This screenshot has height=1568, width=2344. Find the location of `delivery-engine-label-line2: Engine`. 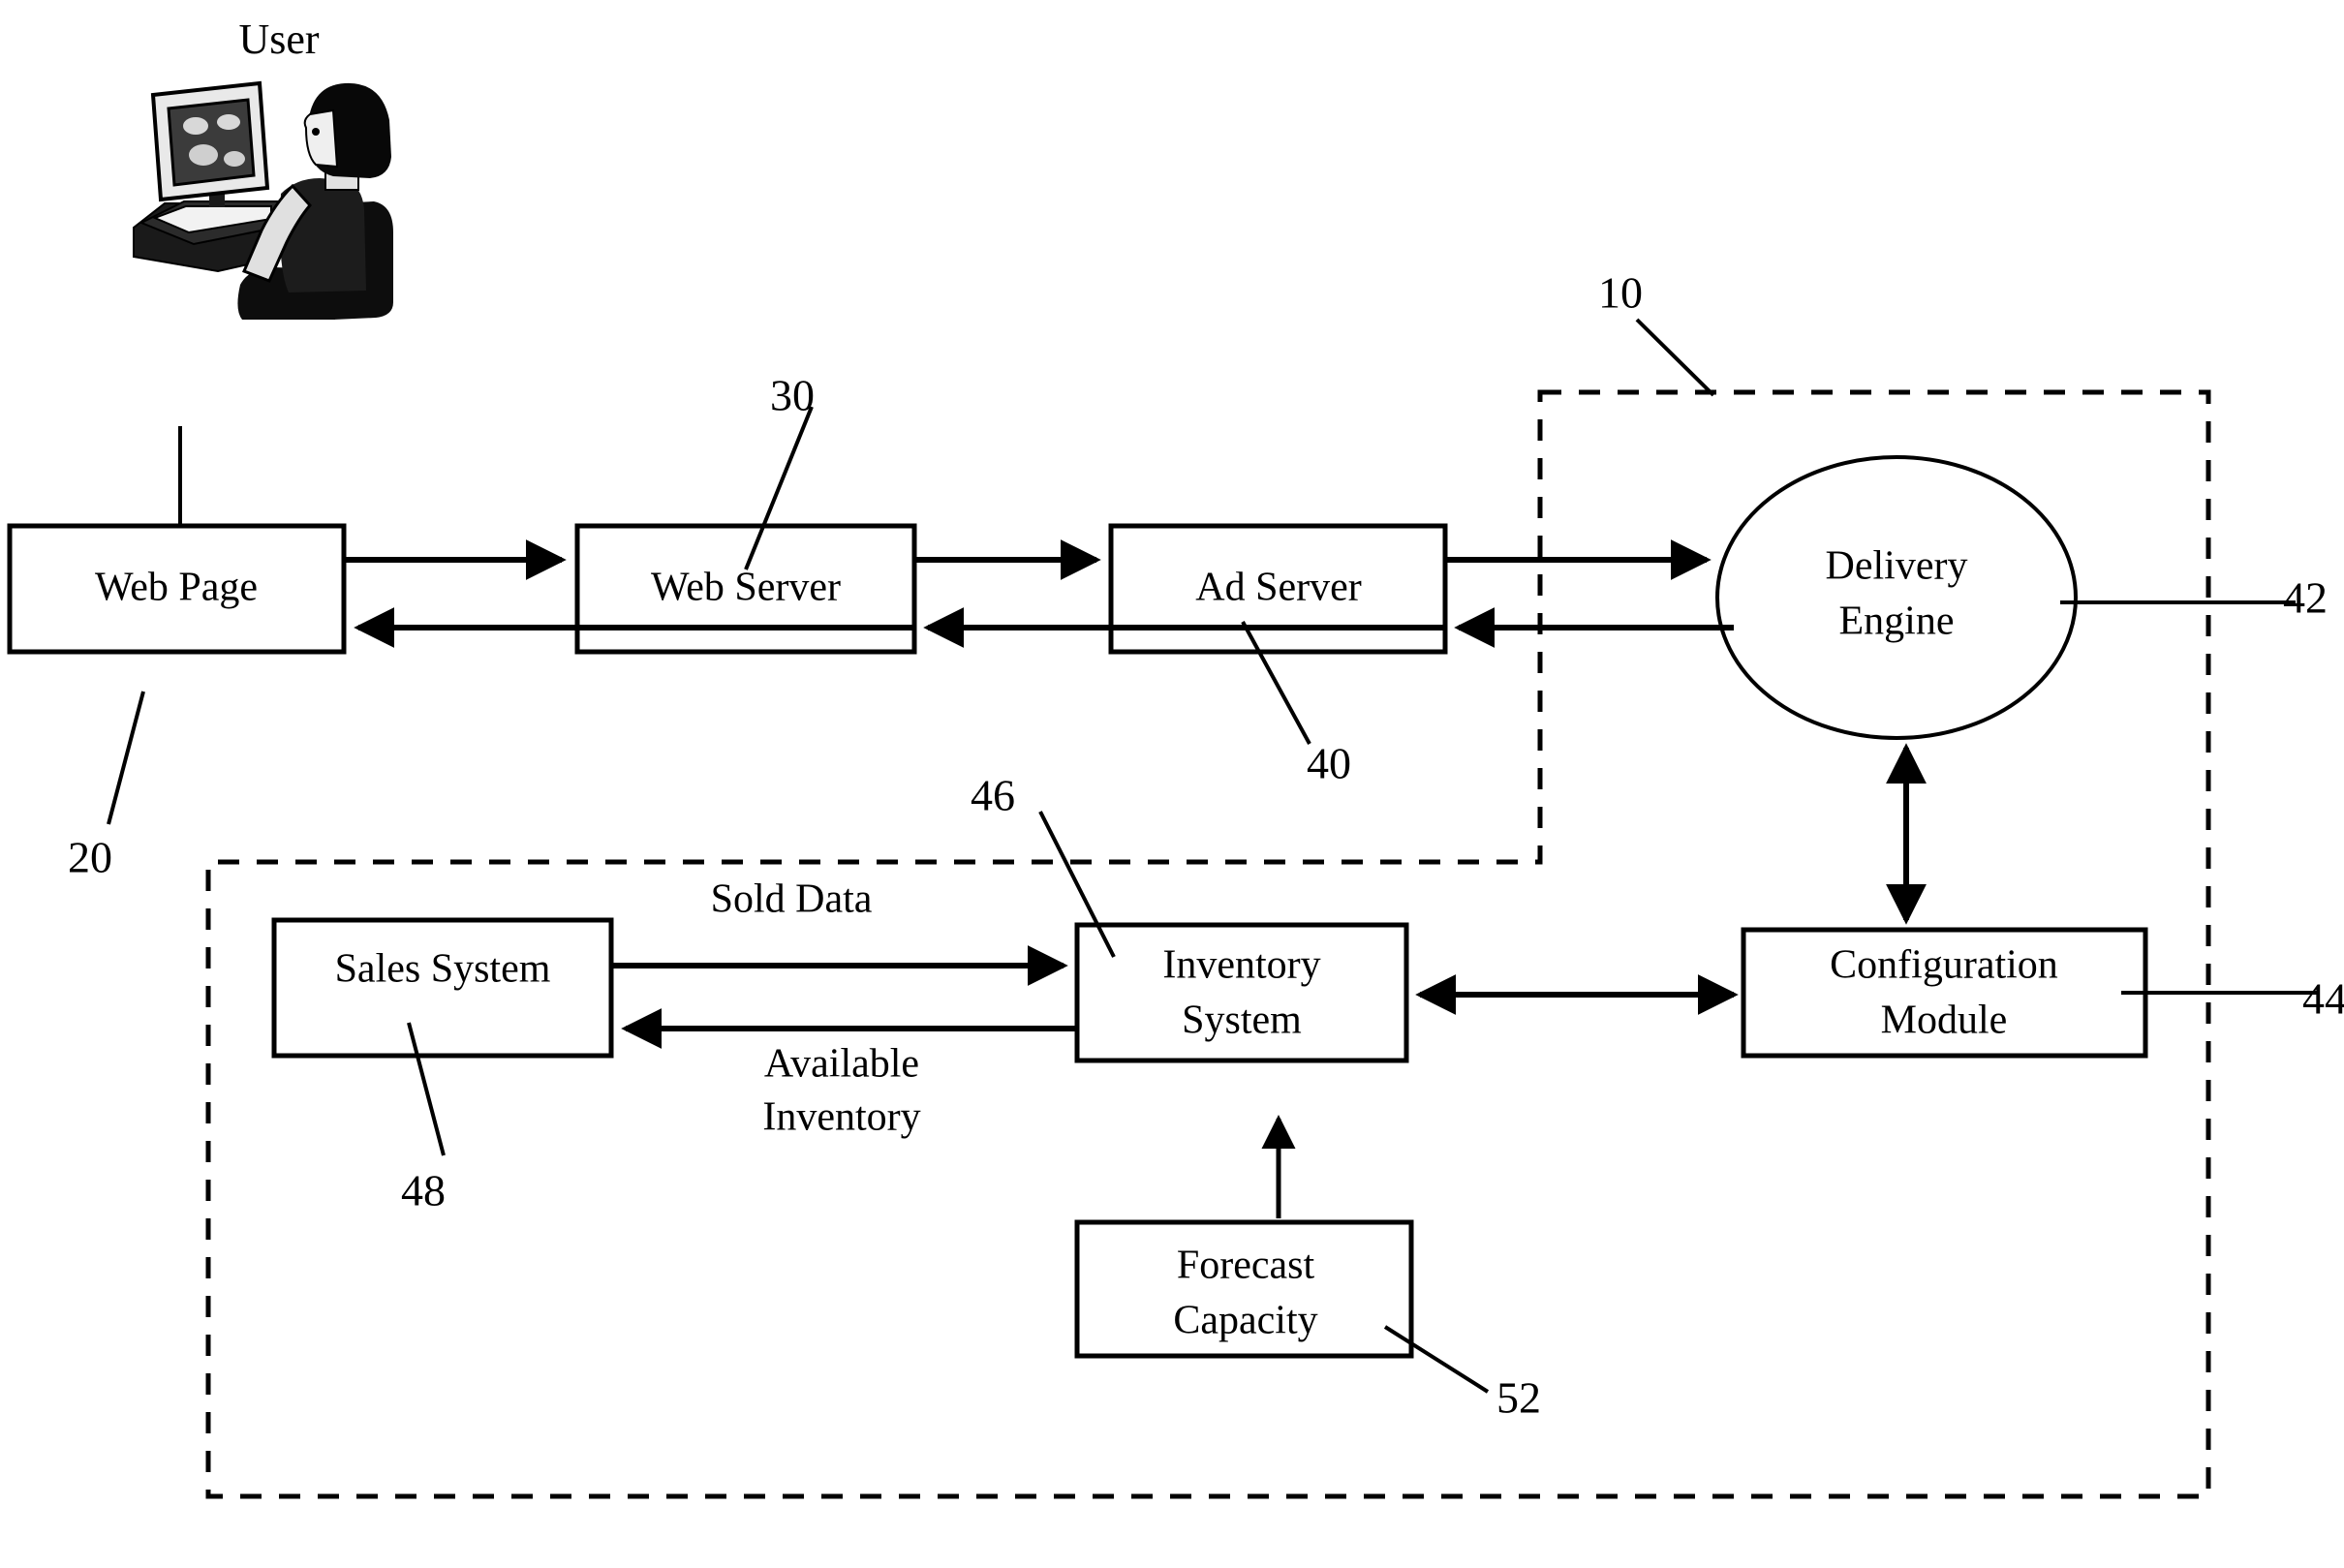

delivery-engine-label-line2: Engine is located at coordinates (1897, 622).